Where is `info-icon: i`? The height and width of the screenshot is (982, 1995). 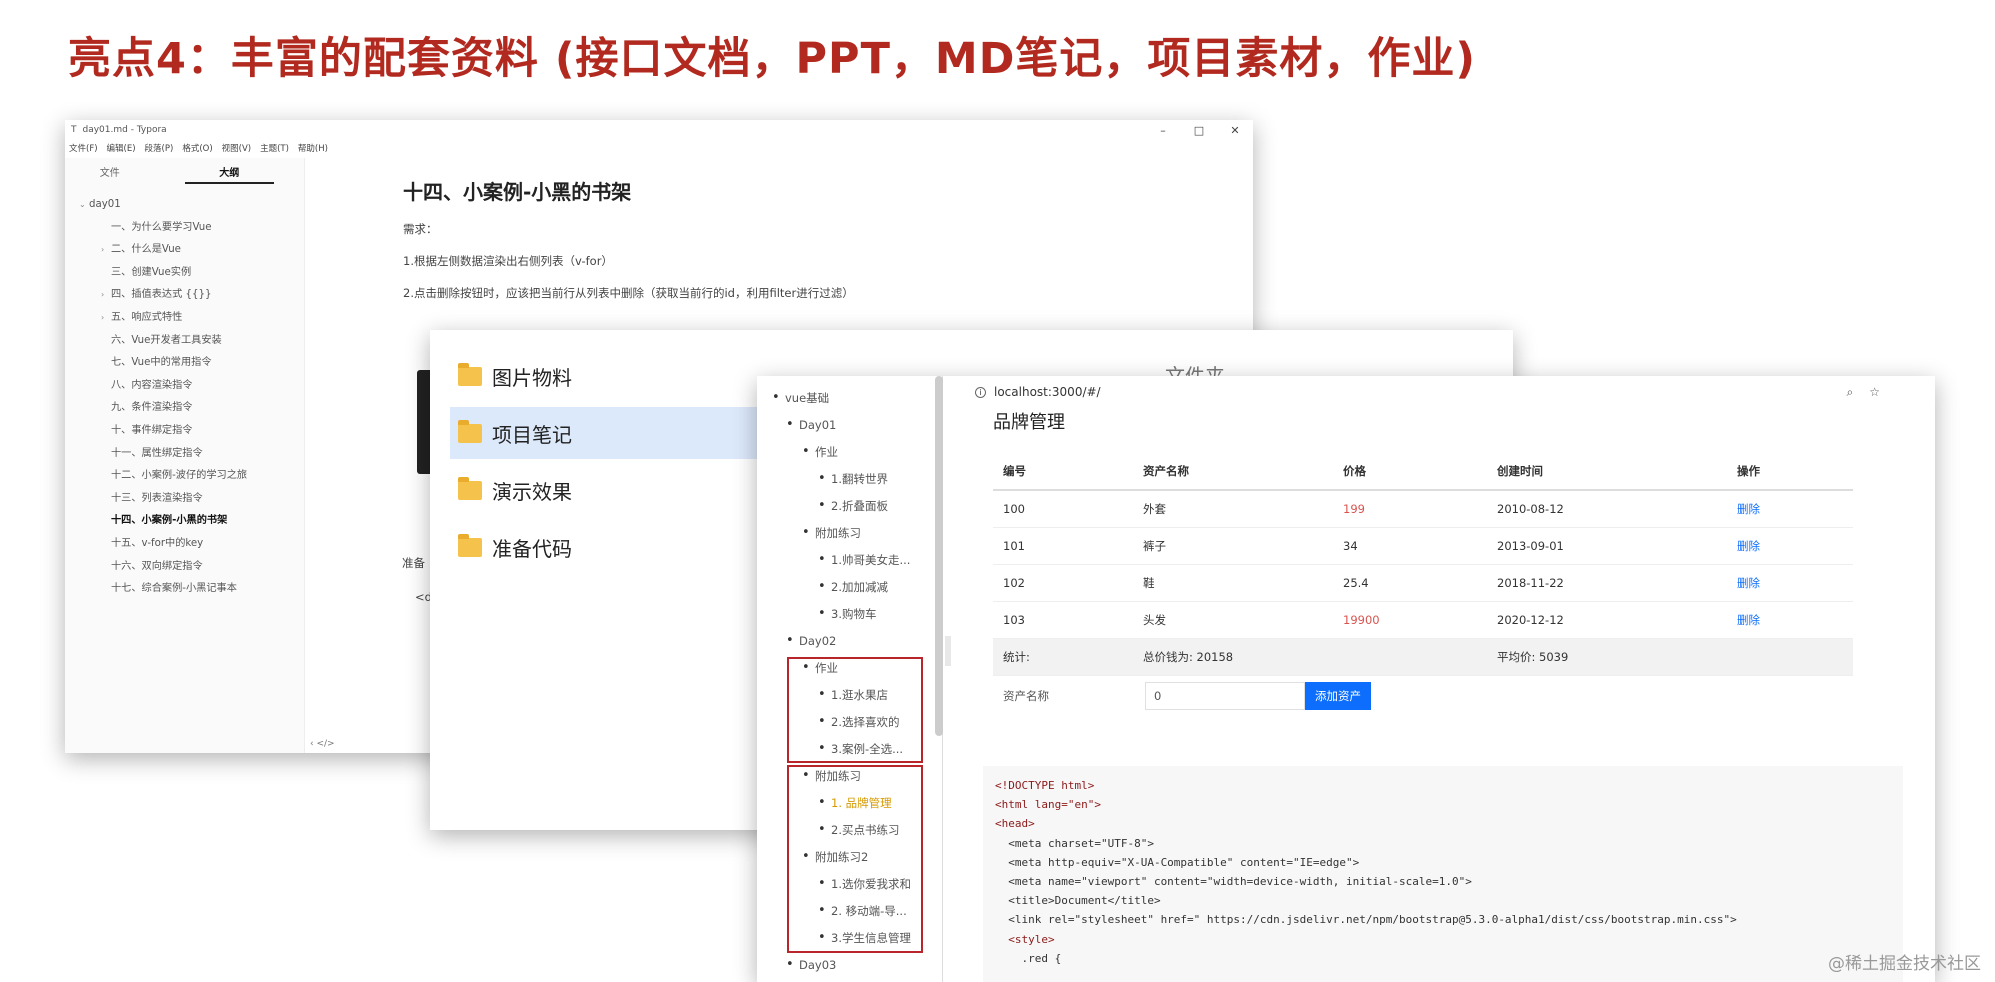 info-icon: i is located at coordinates (980, 392).